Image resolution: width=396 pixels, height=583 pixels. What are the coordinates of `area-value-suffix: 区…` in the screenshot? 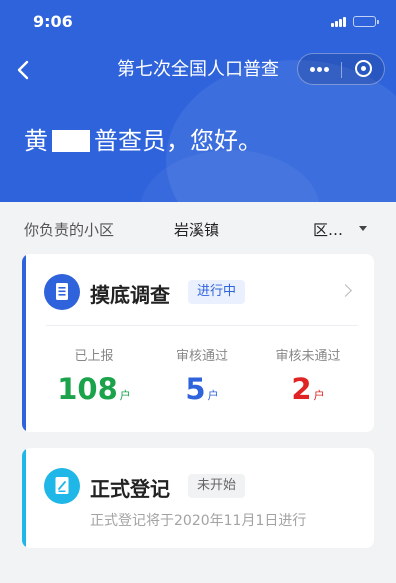 It's located at (328, 230).